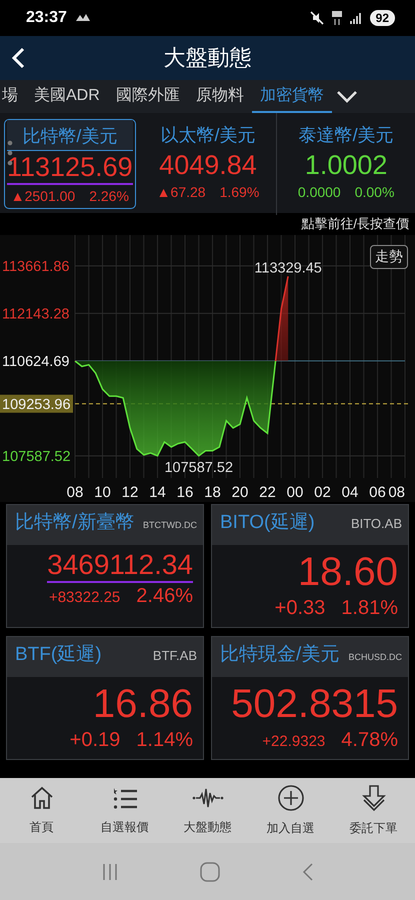  Describe the element at coordinates (319, 192) in the screenshot. I see `ticker-change: 0.0000` at that location.